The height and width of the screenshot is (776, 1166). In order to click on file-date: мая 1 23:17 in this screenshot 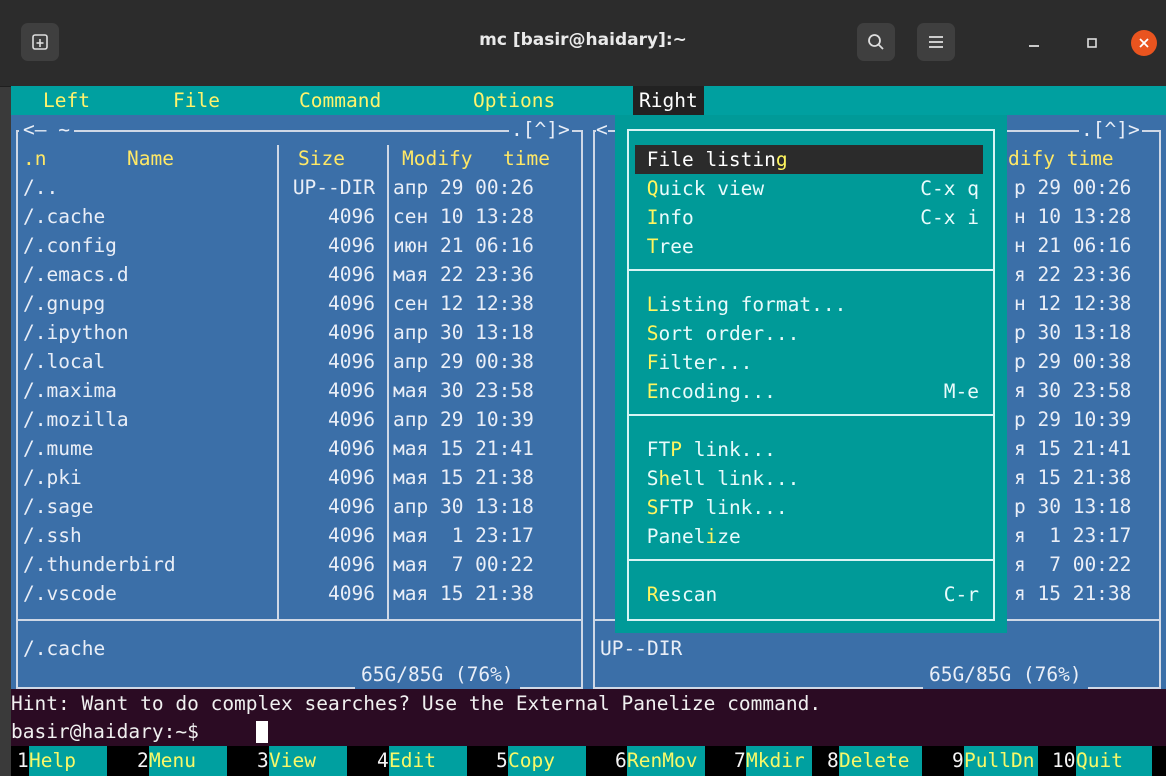, I will do `click(463, 535)`.